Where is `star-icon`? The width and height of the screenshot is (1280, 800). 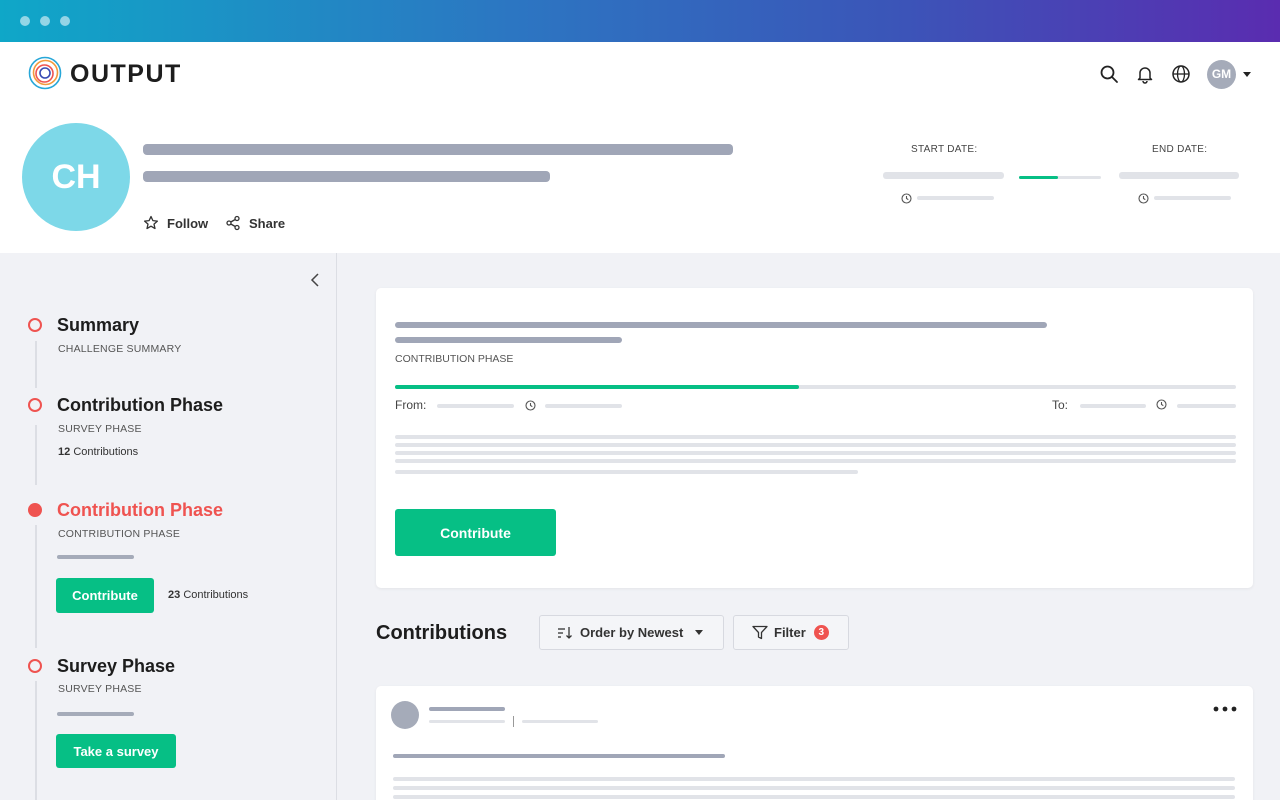 star-icon is located at coordinates (151, 222).